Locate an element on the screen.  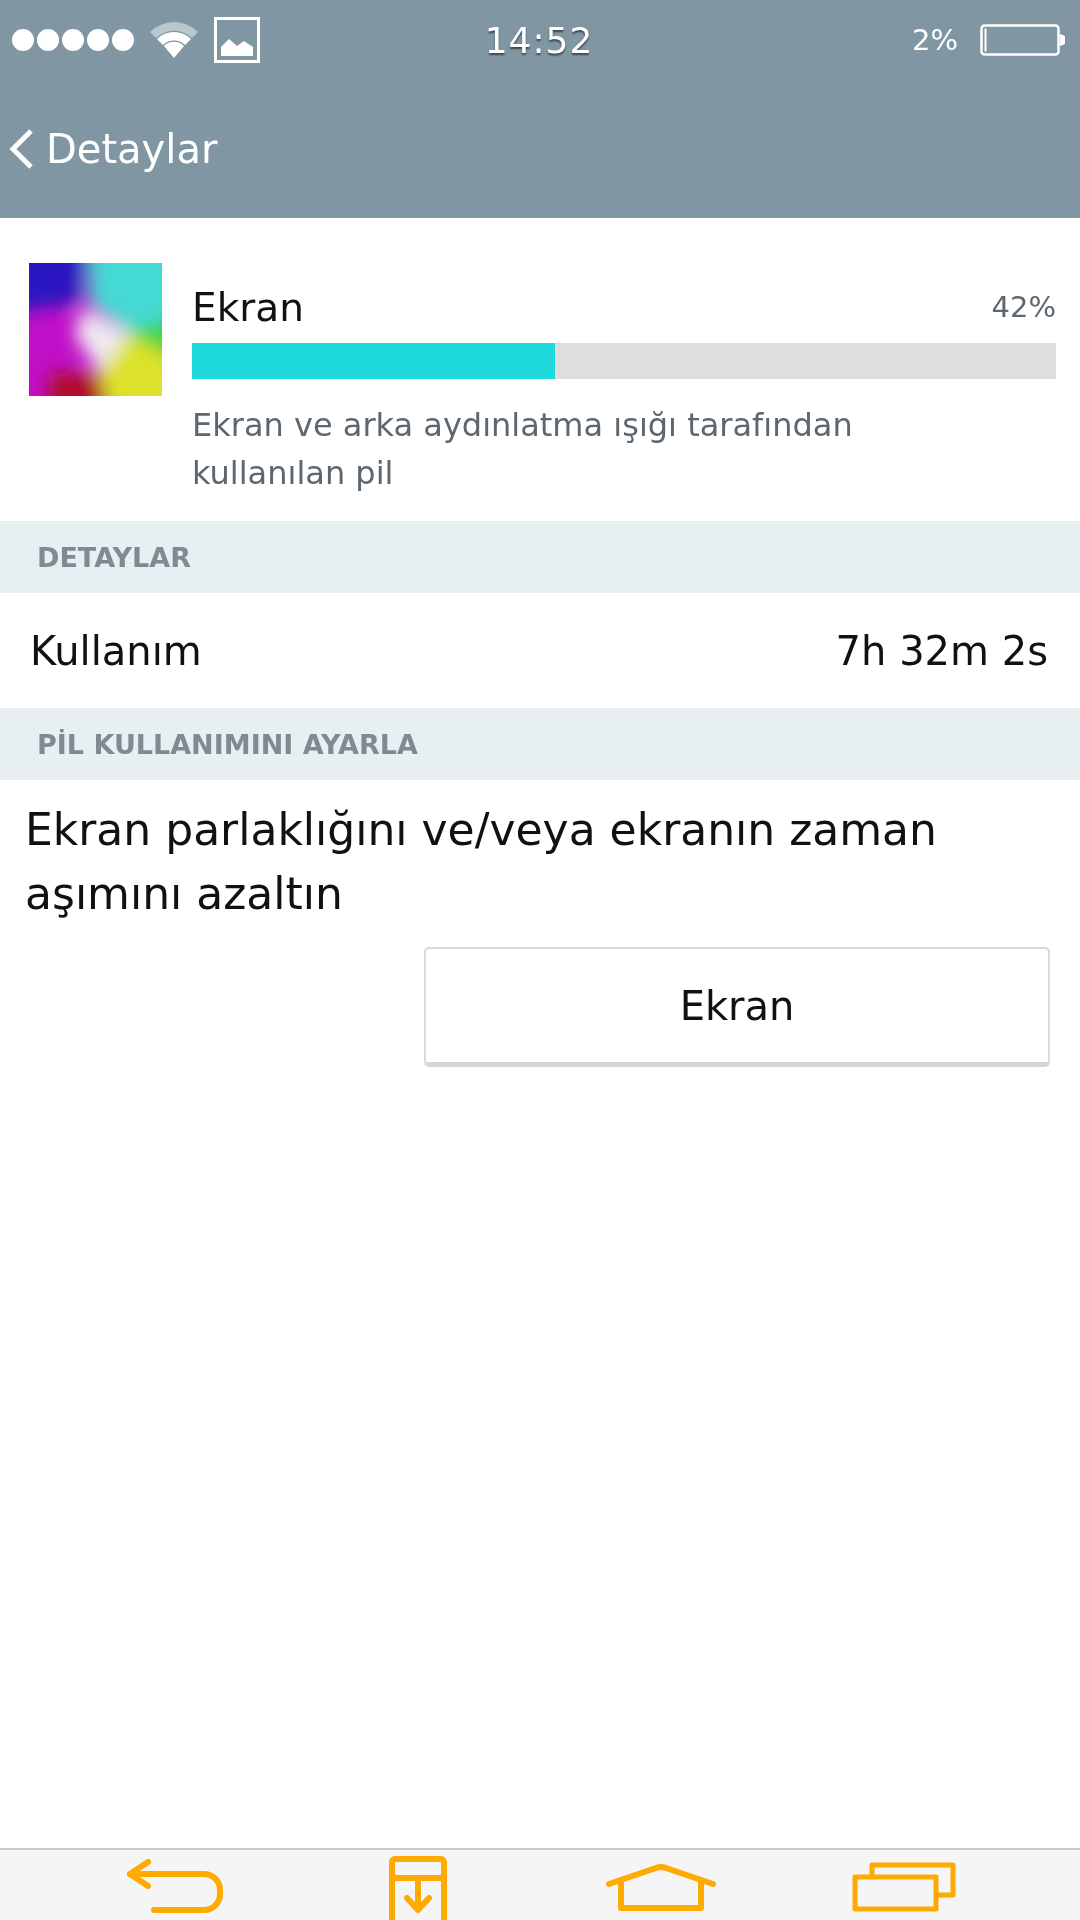
image-icon is located at coordinates (237, 40).